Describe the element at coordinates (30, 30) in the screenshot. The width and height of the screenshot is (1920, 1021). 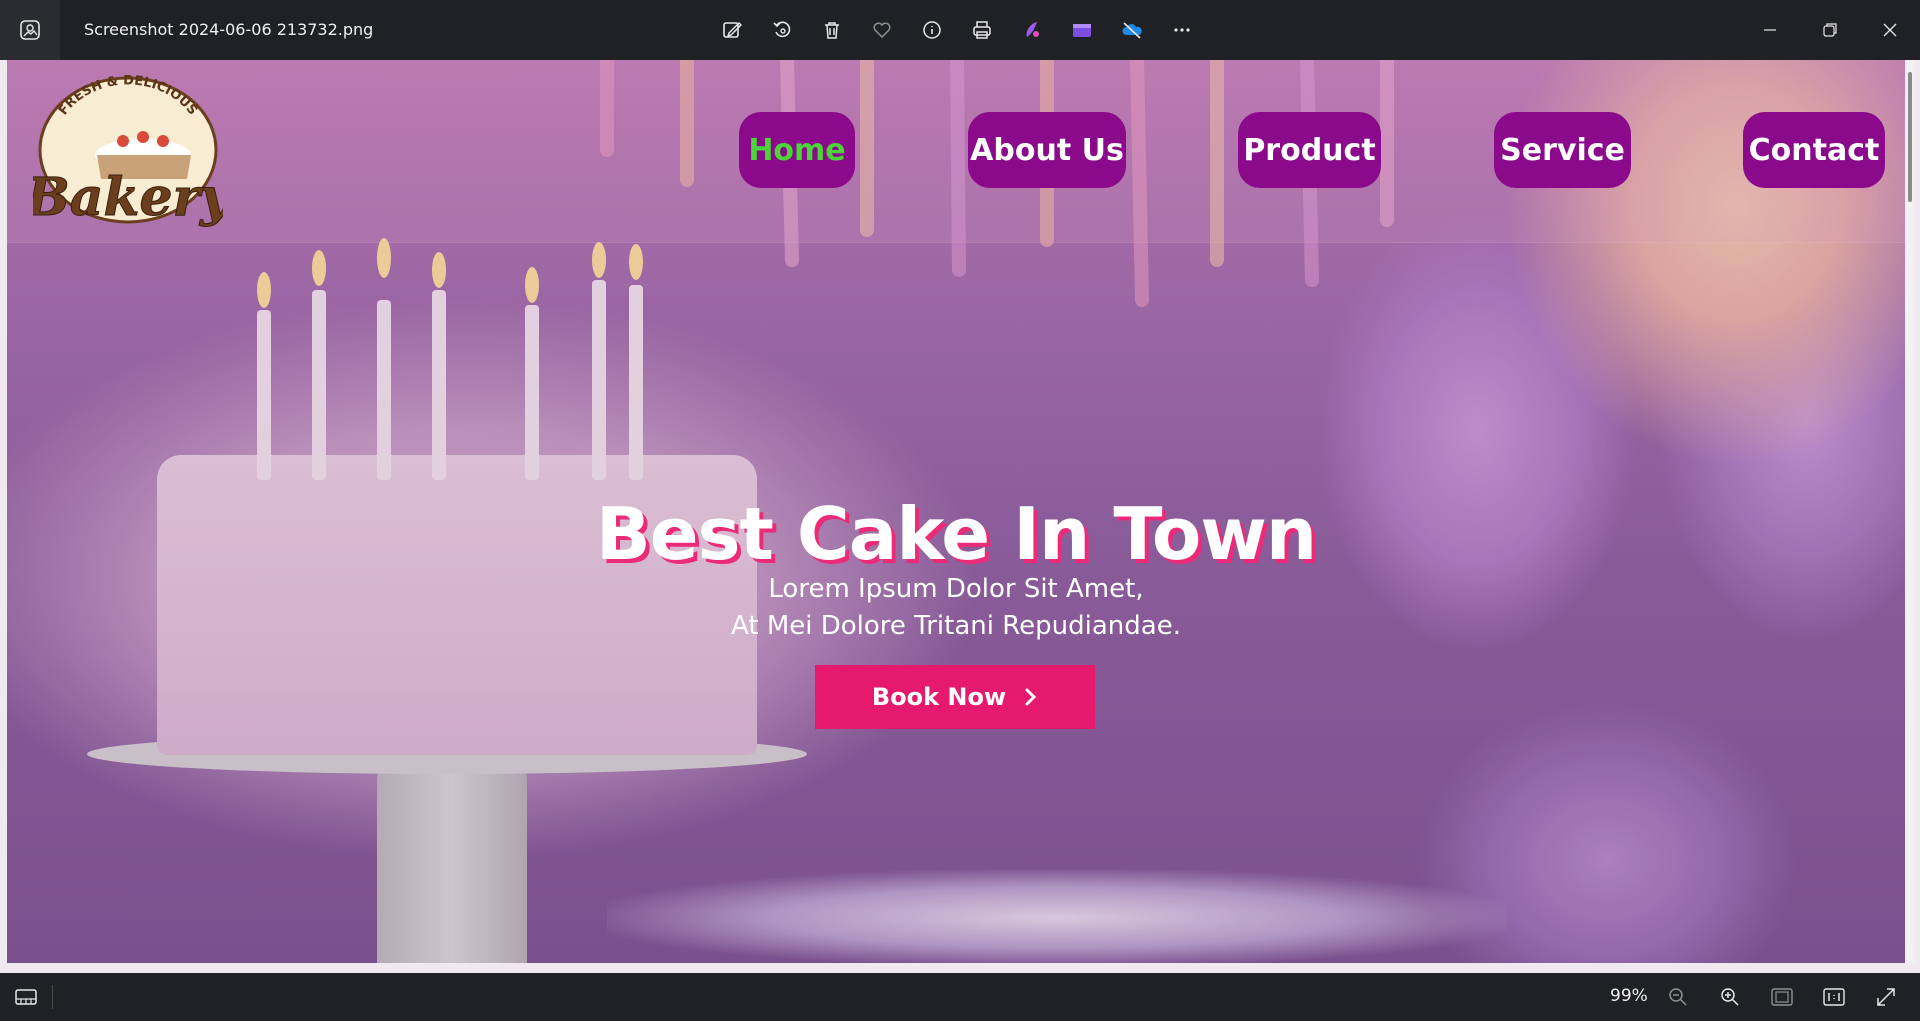
I see `photos-app-icon` at that location.